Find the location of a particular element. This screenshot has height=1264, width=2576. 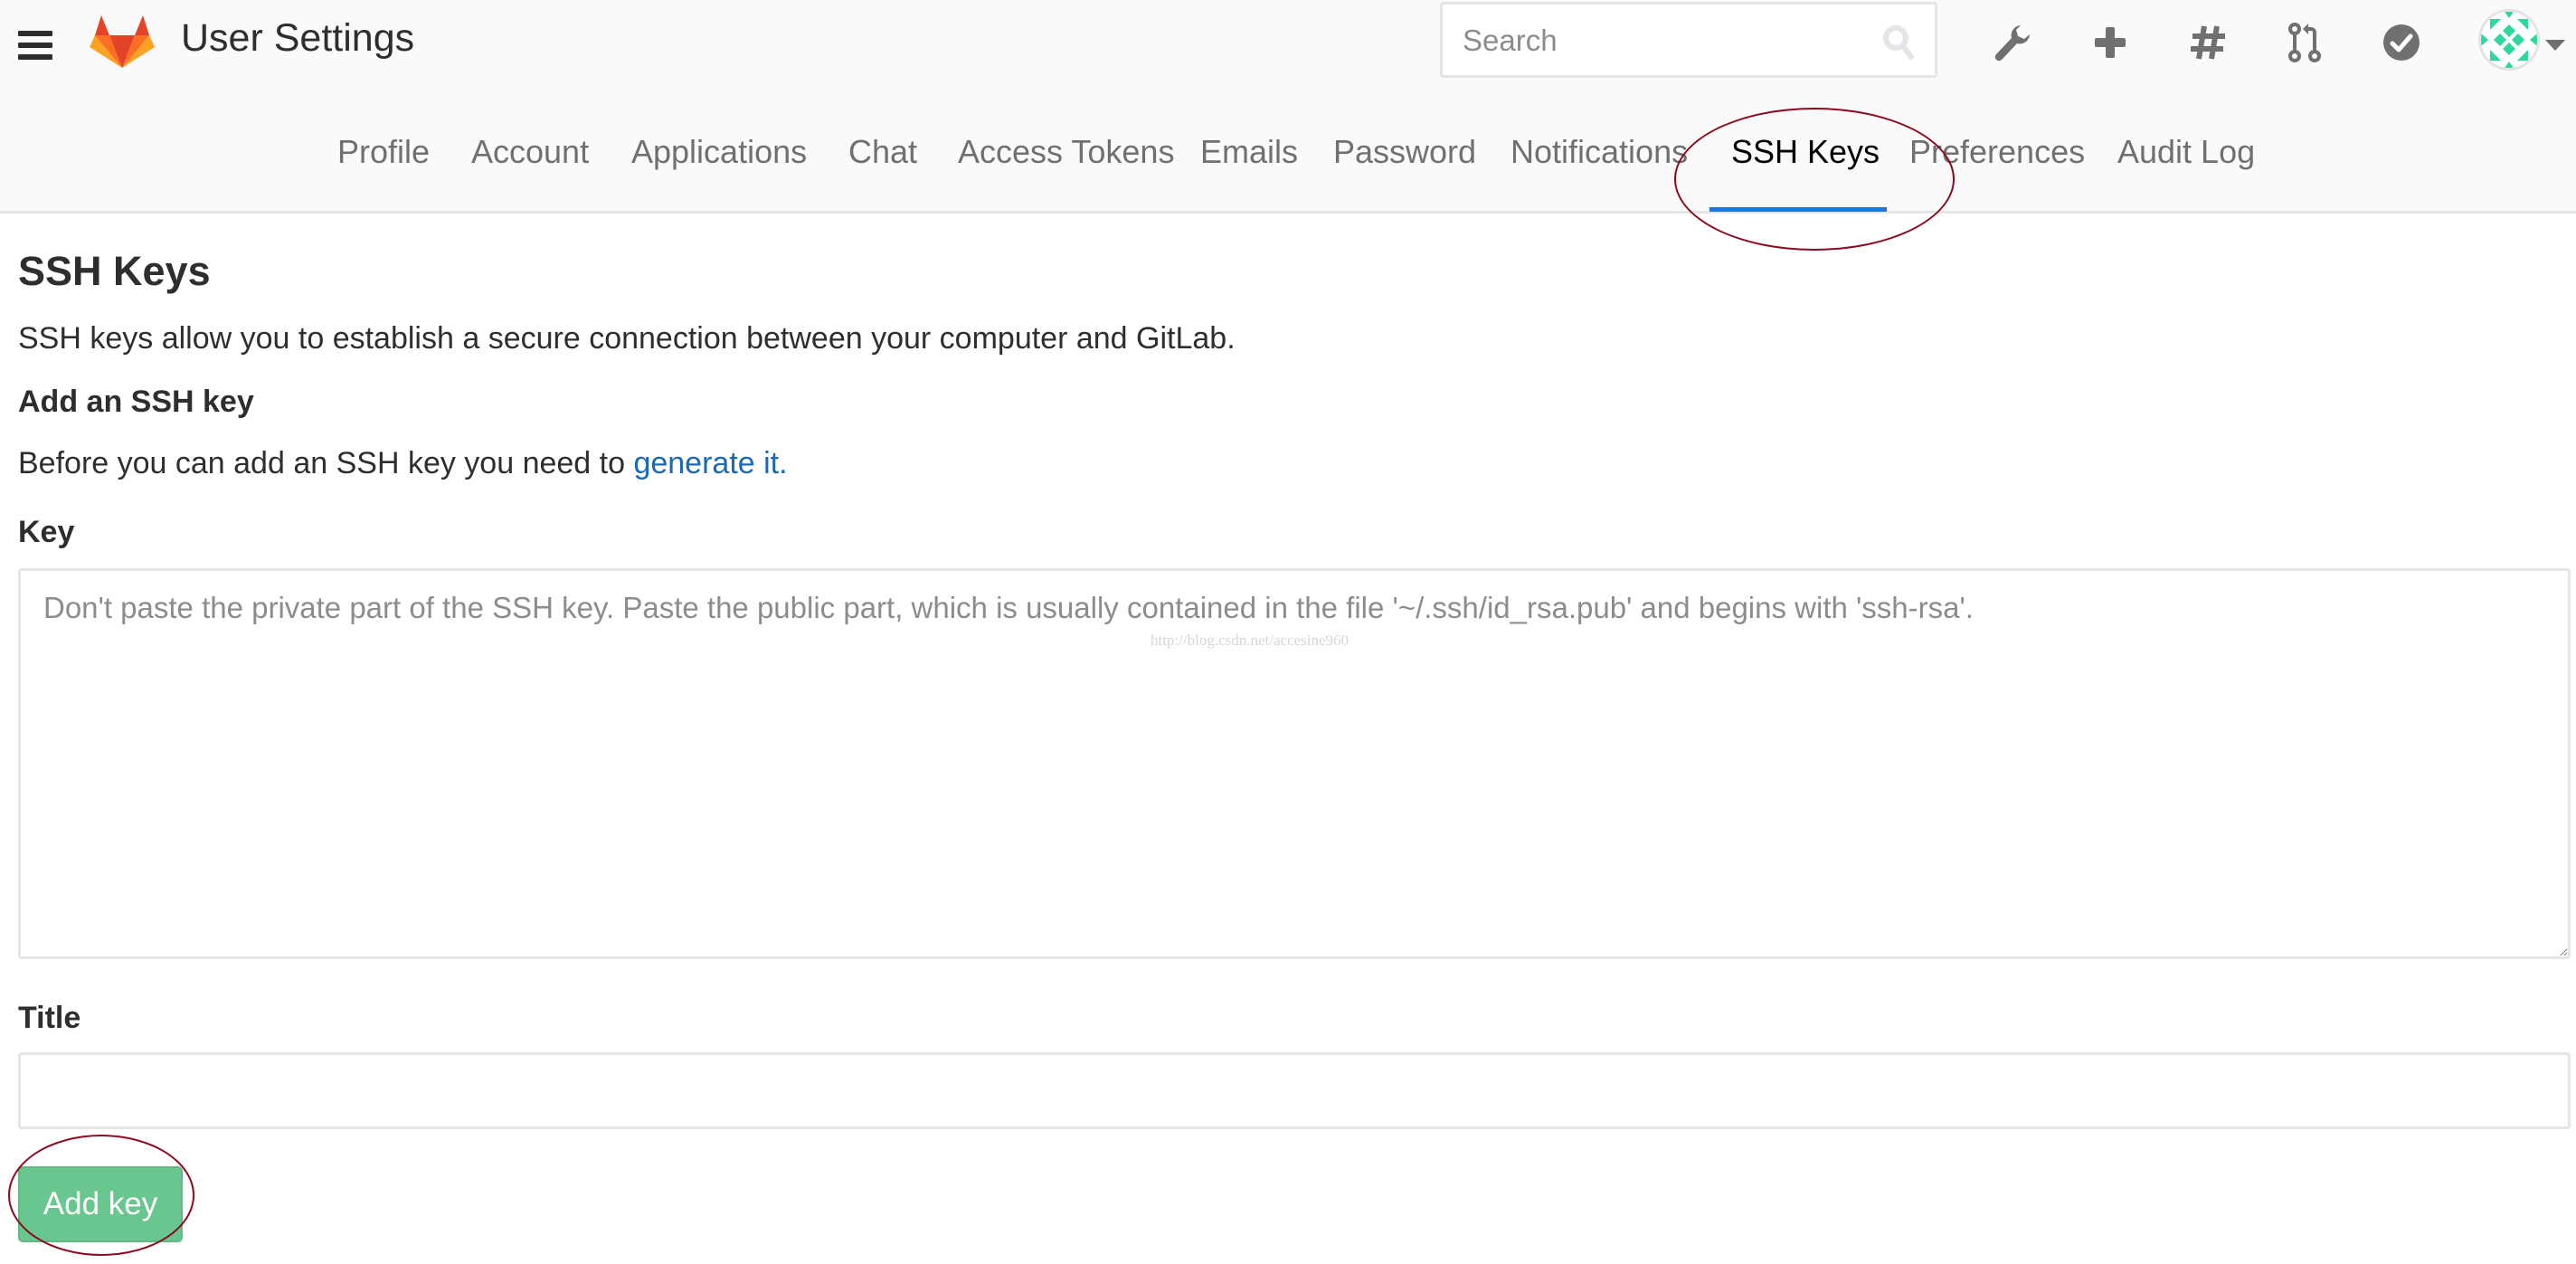

section-title: Add an SSH key is located at coordinates (136, 402).